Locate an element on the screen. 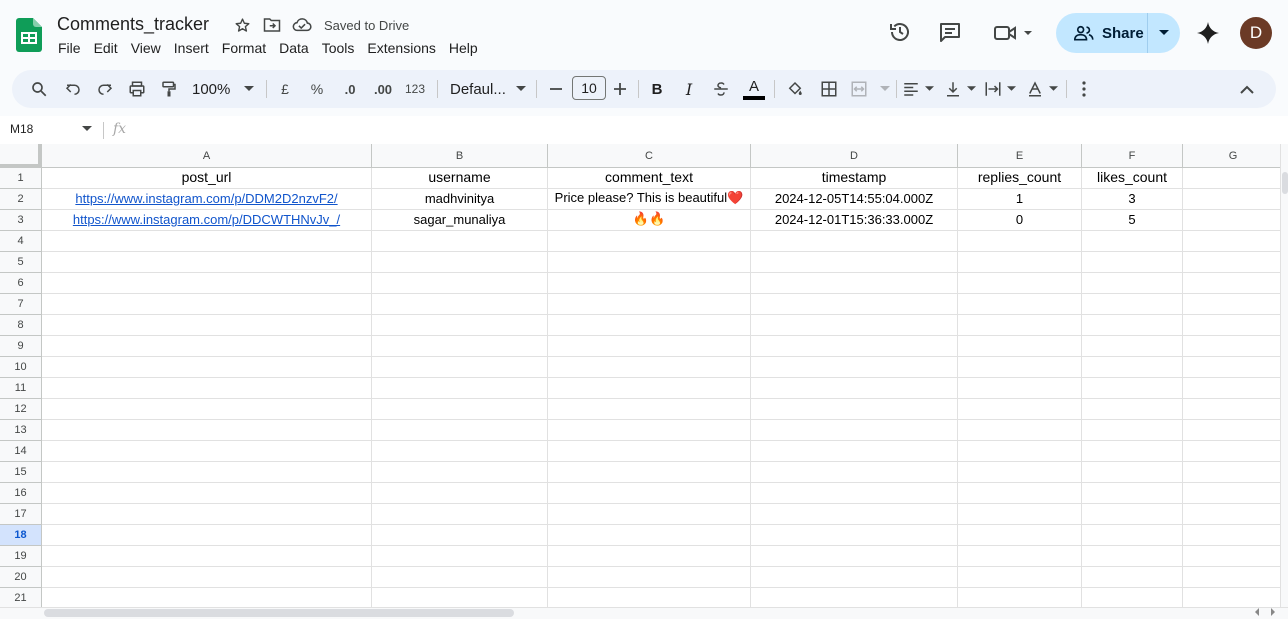 The height and width of the screenshot is (619, 1288). cell-d11 is located at coordinates (854, 388).